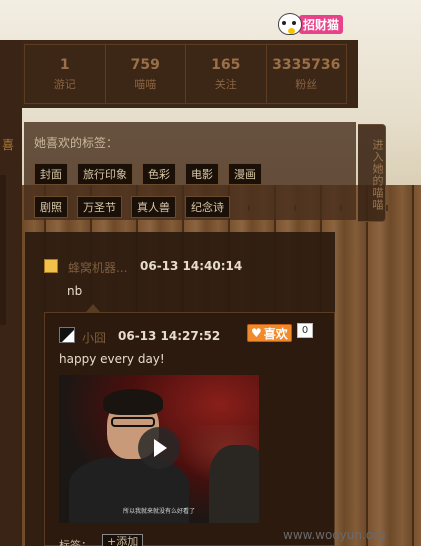 This screenshot has width=421, height=546. What do you see at coordinates (226, 74) in the screenshot?
I see `stat-following: 165 关注` at bounding box center [226, 74].